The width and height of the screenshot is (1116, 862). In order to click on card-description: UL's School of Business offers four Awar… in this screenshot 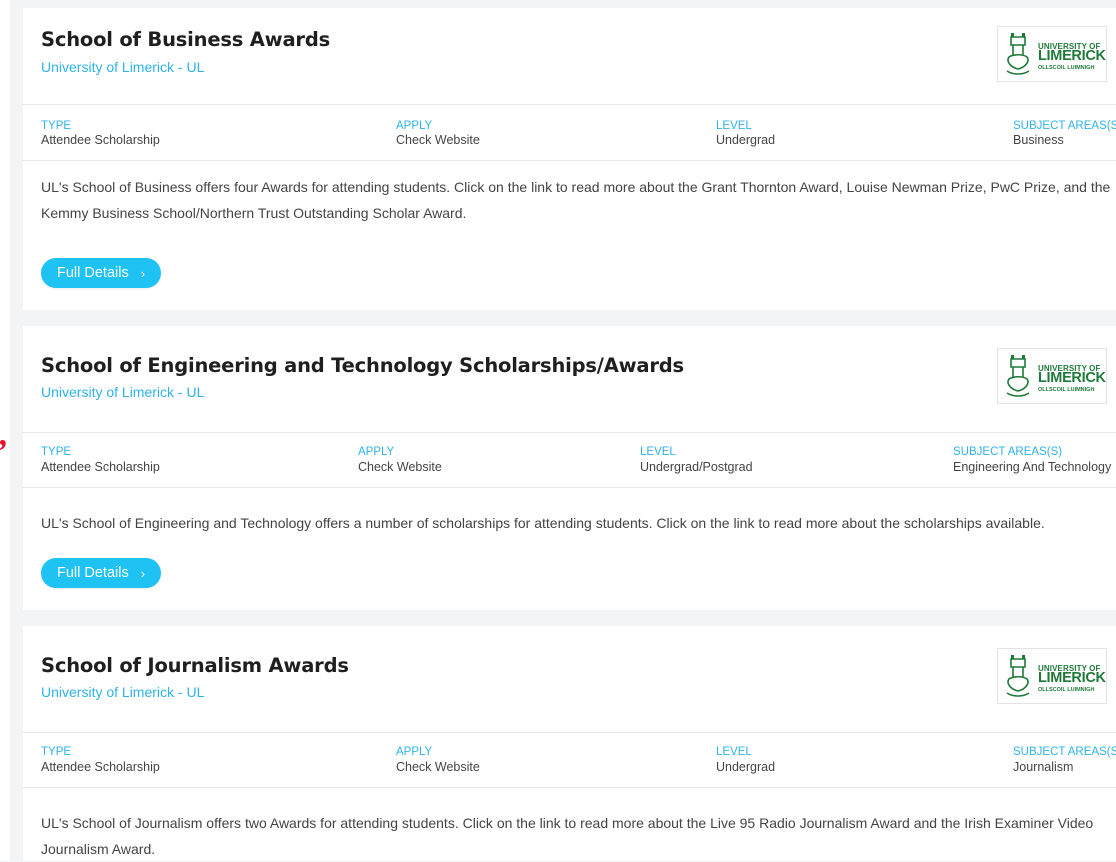, I will do `click(576, 200)`.